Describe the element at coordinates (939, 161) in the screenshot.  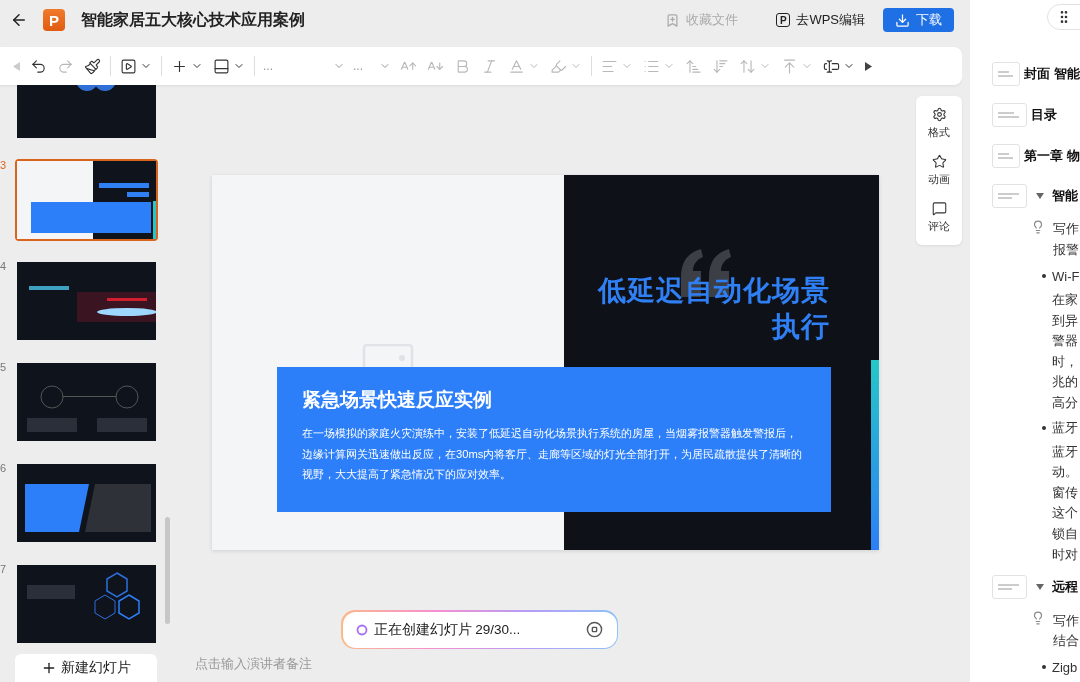
I see `star-icon` at that location.